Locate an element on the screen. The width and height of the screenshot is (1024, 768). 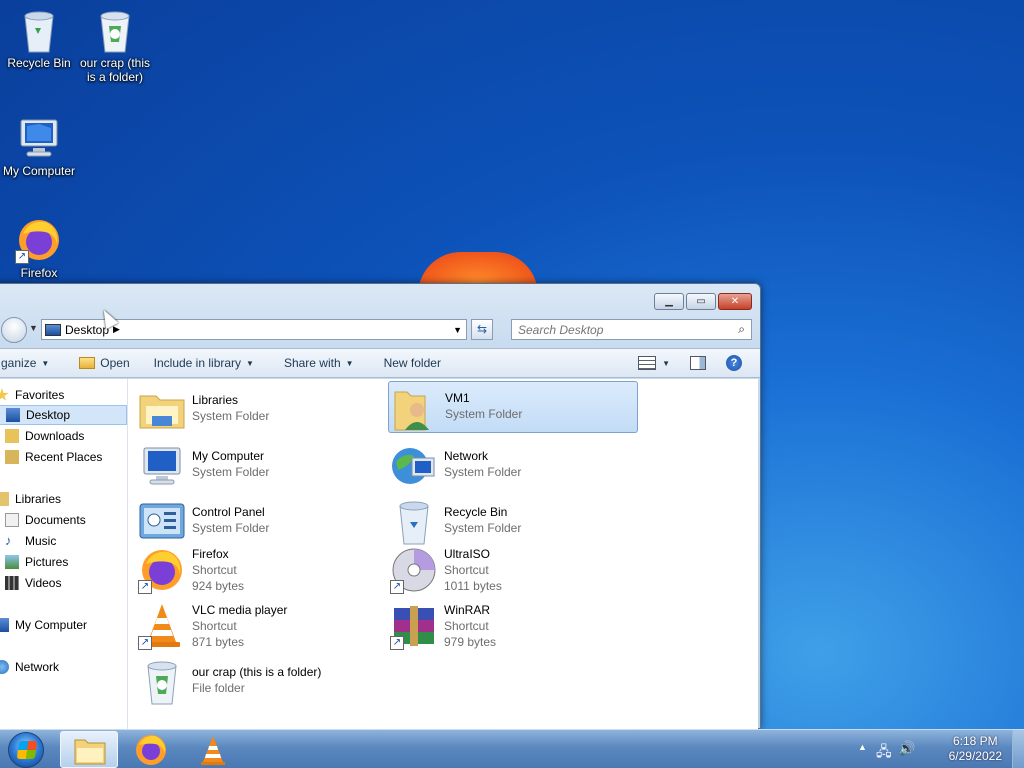
taskbar-firefox-button is located at coordinates (151, 749).